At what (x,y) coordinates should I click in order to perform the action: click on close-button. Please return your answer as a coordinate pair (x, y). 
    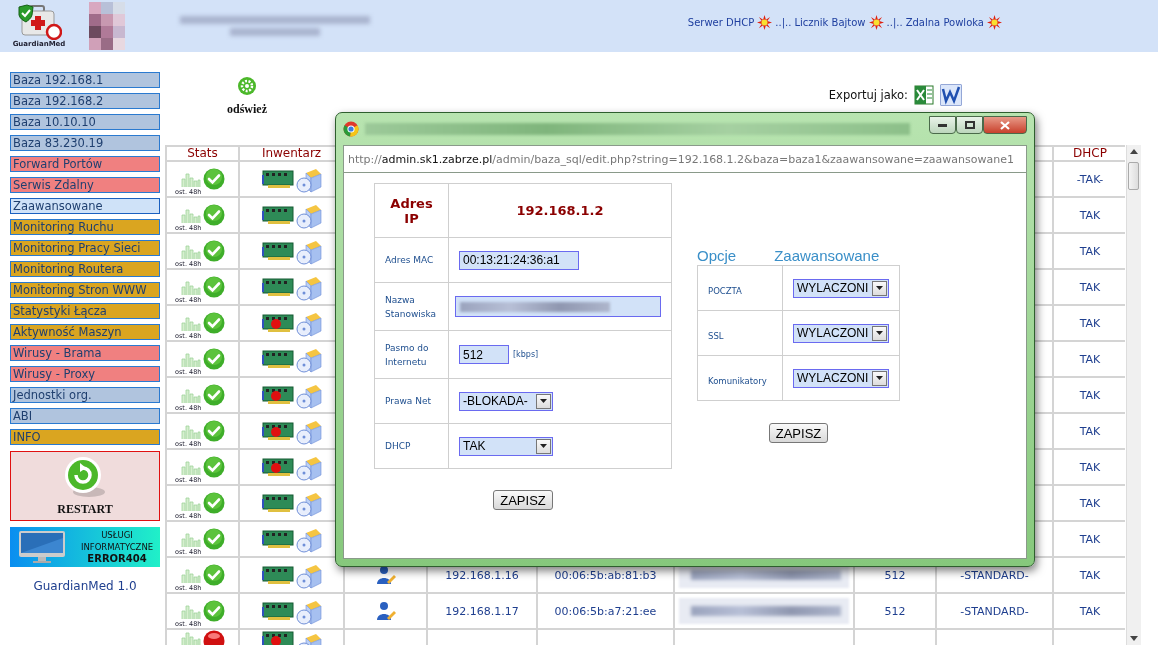
    Looking at the image, I should click on (1005, 125).